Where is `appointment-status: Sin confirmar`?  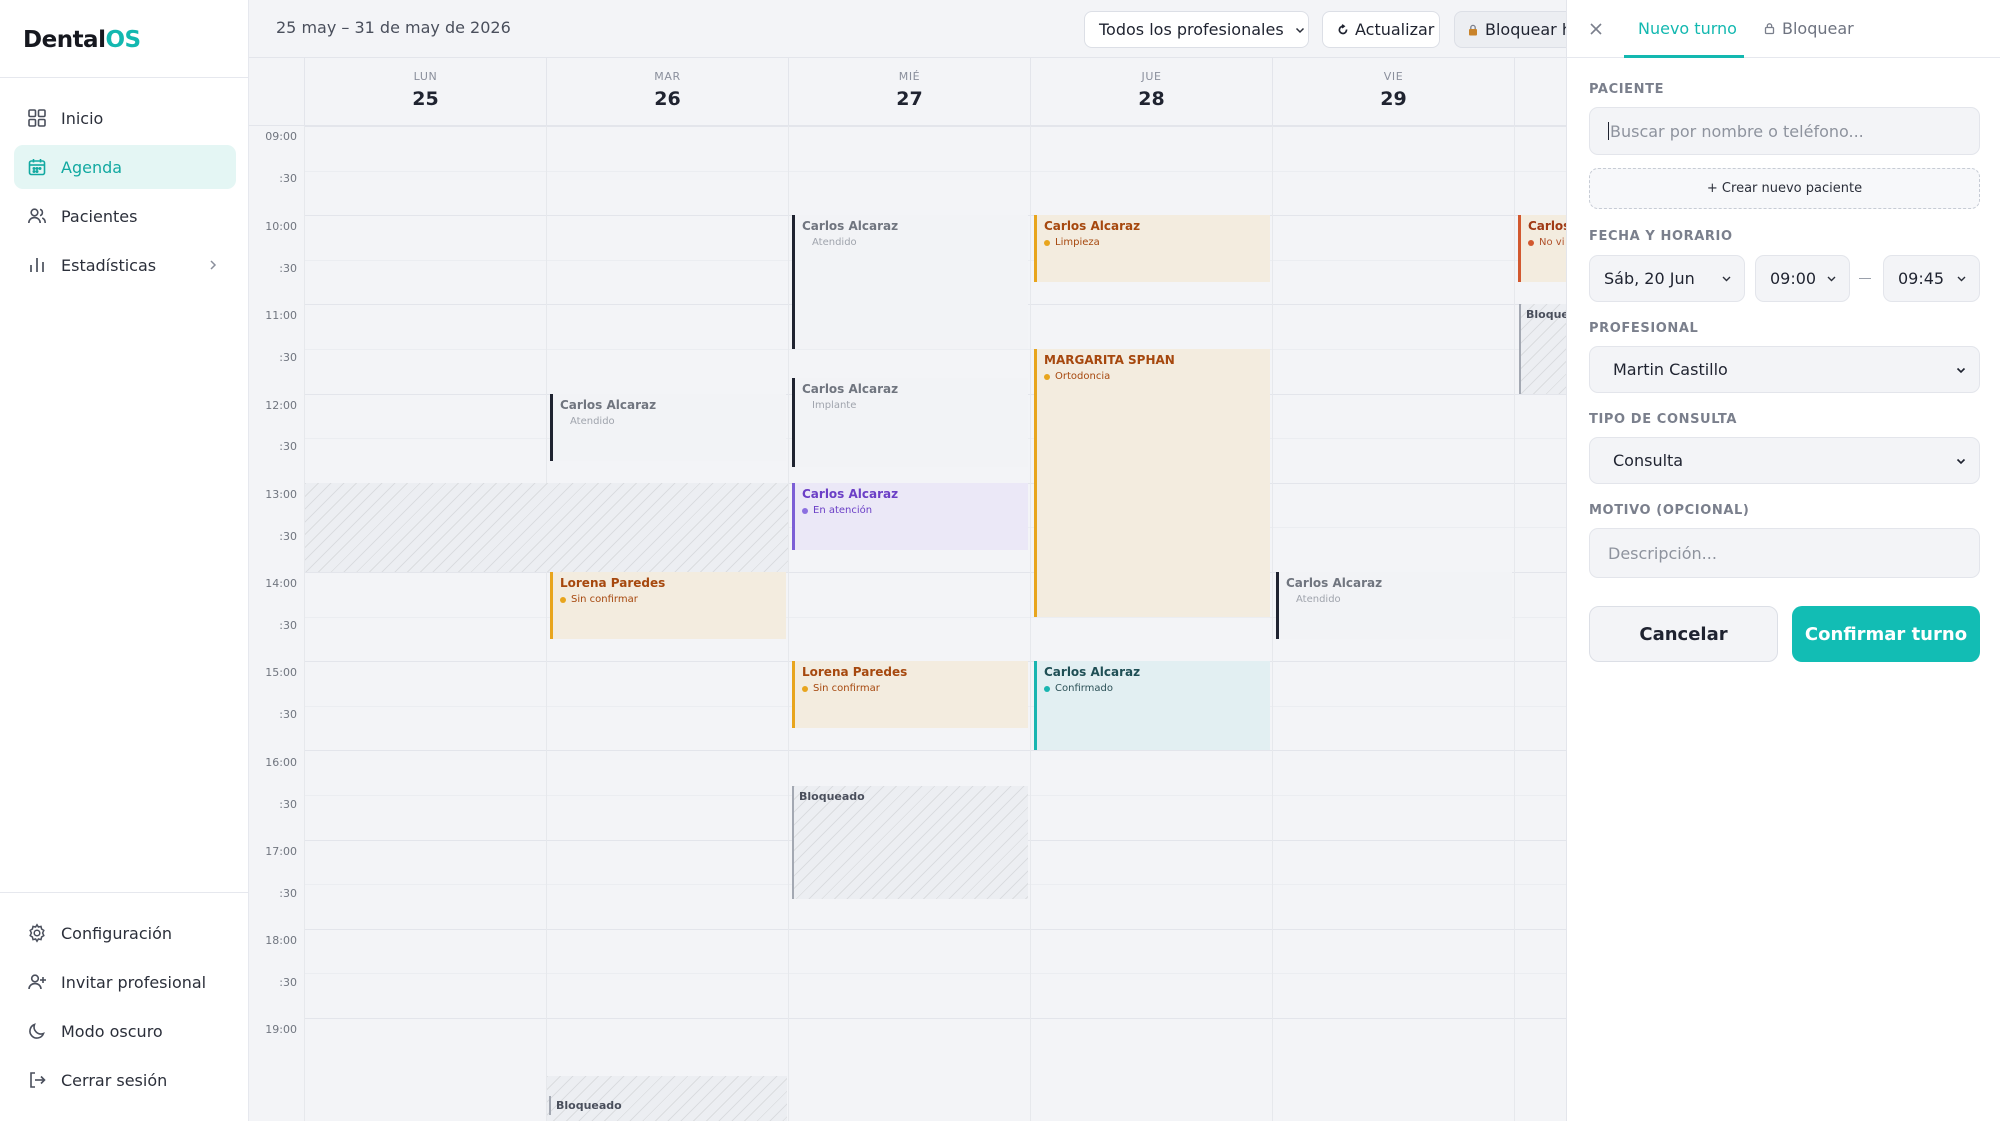
appointment-status: Sin confirmar is located at coordinates (911, 688).